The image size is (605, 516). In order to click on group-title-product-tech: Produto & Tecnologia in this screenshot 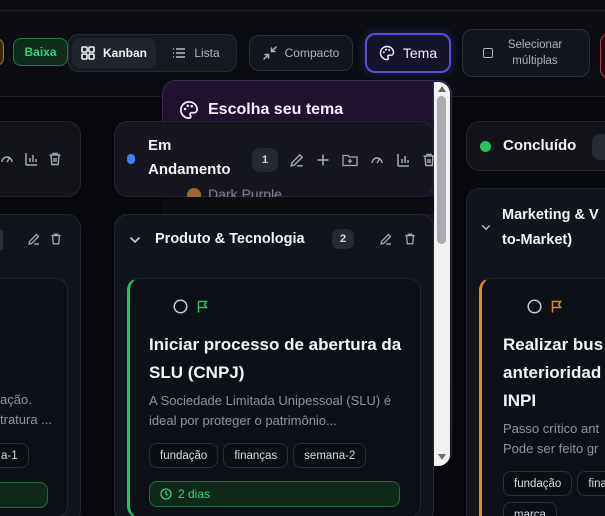, I will do `click(230, 239)`.